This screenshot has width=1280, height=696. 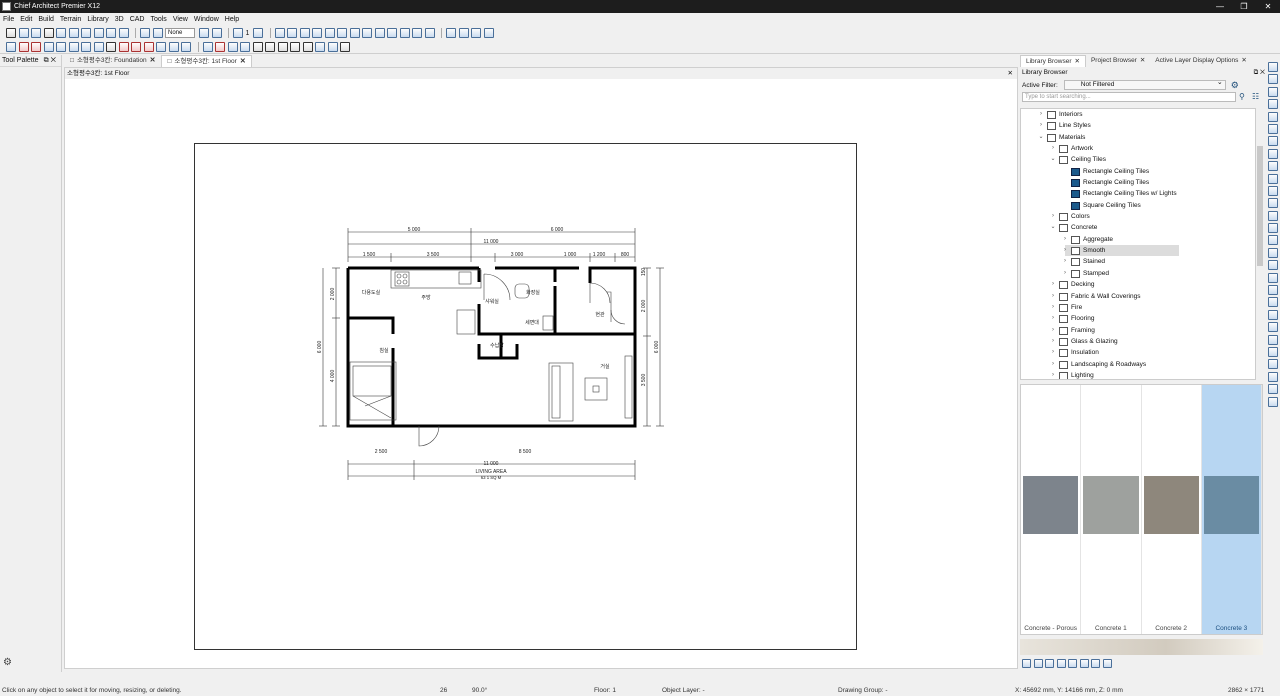 I want to click on tree-item: › Line Styles, so click(x=1138, y=125).